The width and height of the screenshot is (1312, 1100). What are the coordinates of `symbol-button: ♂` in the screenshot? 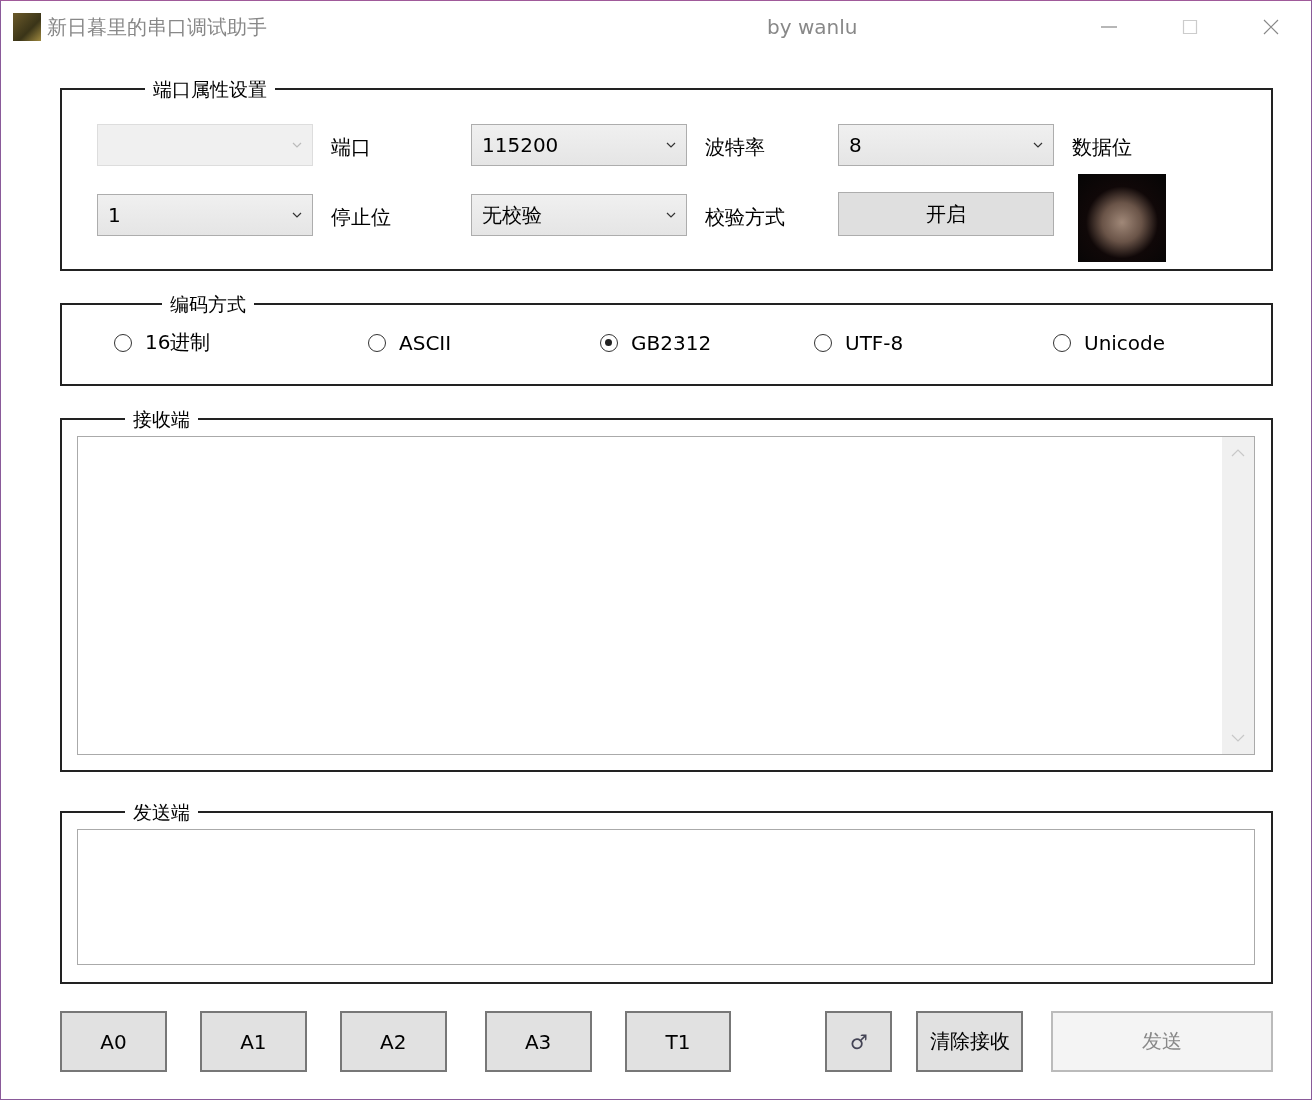 It's located at (859, 1041).